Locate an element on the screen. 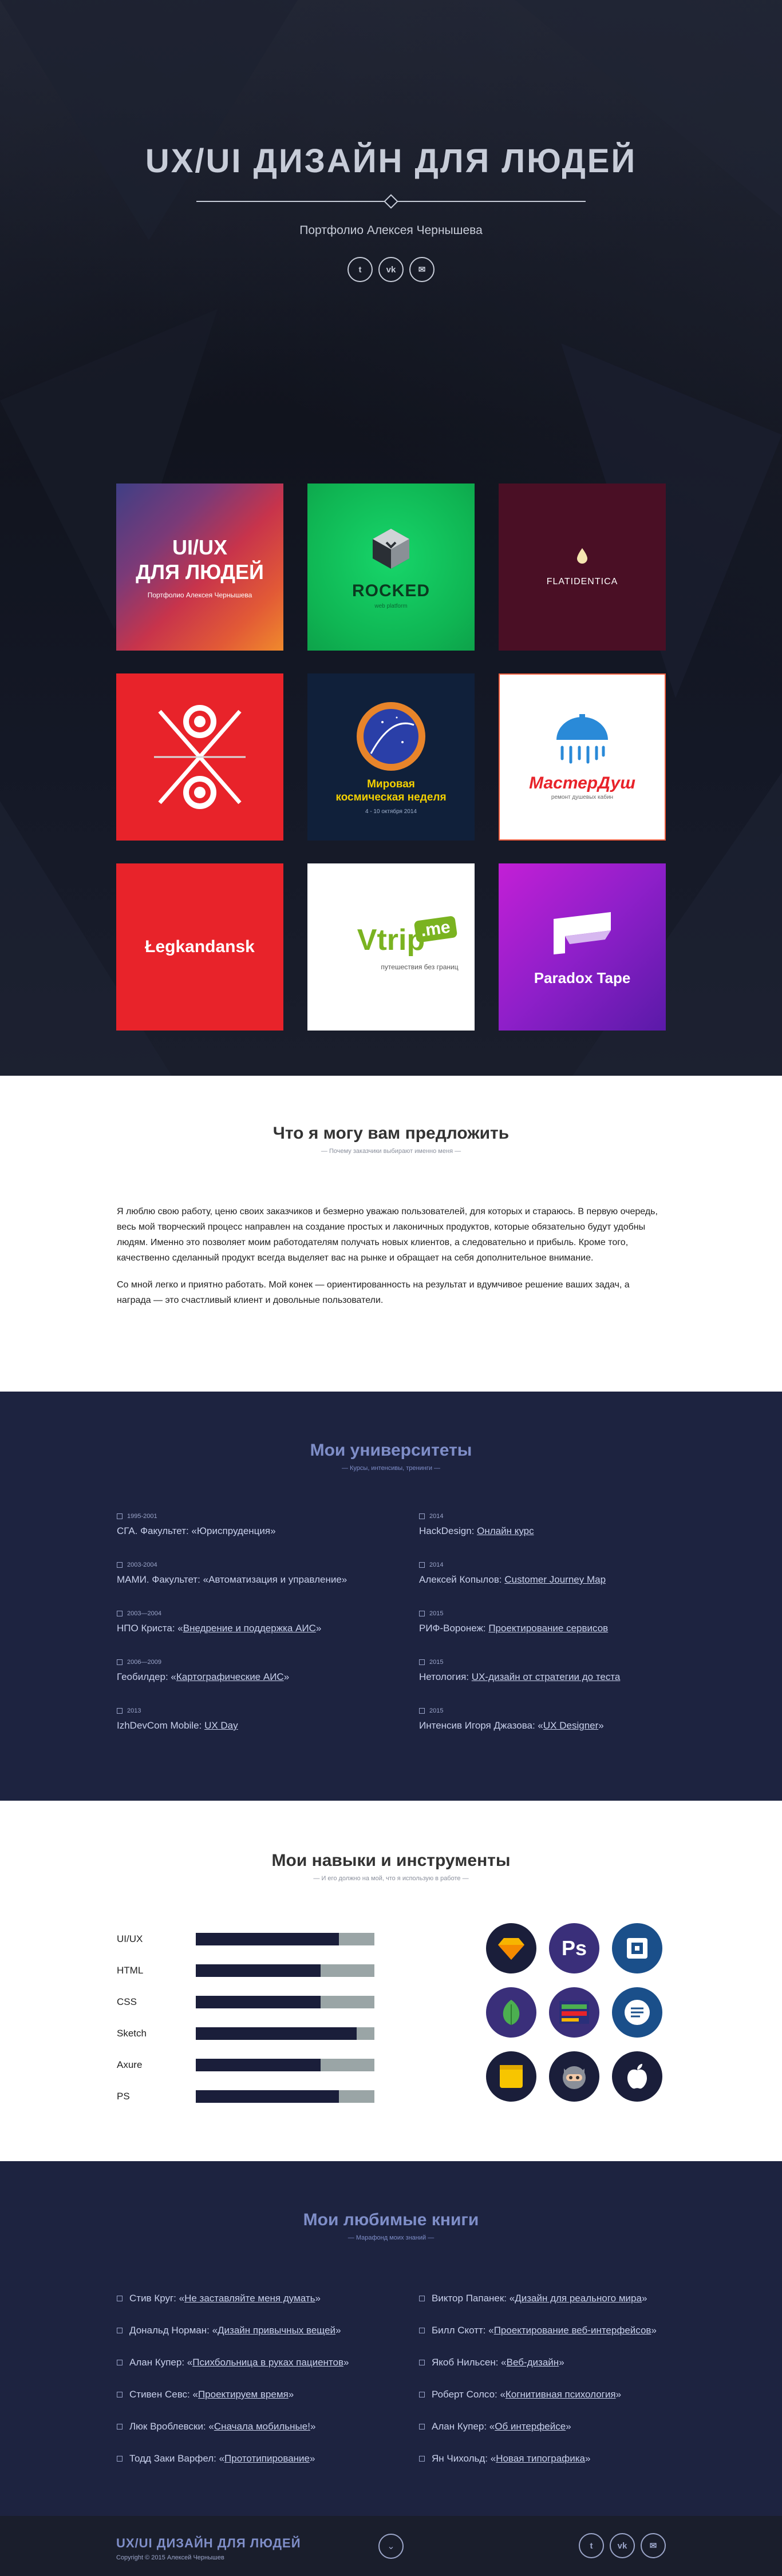 The width and height of the screenshot is (782, 2576). tile-title: ROCKED is located at coordinates (390, 591).